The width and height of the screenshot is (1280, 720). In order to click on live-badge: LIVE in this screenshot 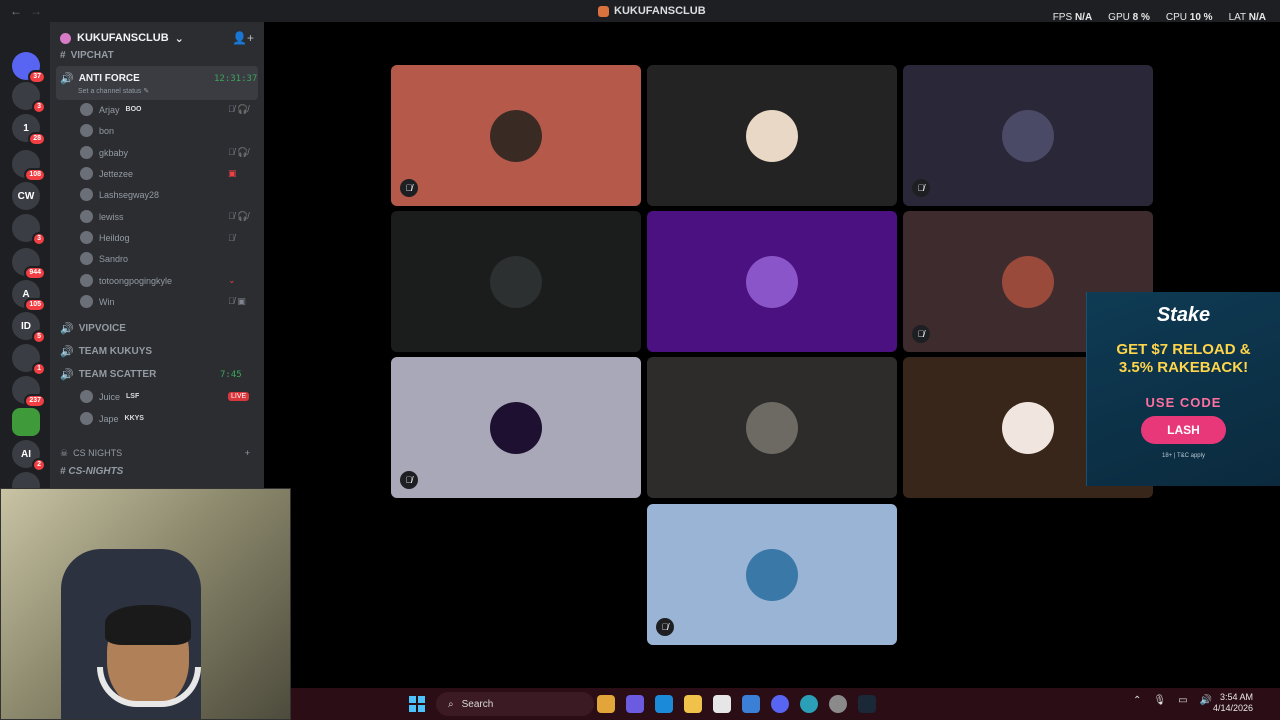, I will do `click(239, 396)`.